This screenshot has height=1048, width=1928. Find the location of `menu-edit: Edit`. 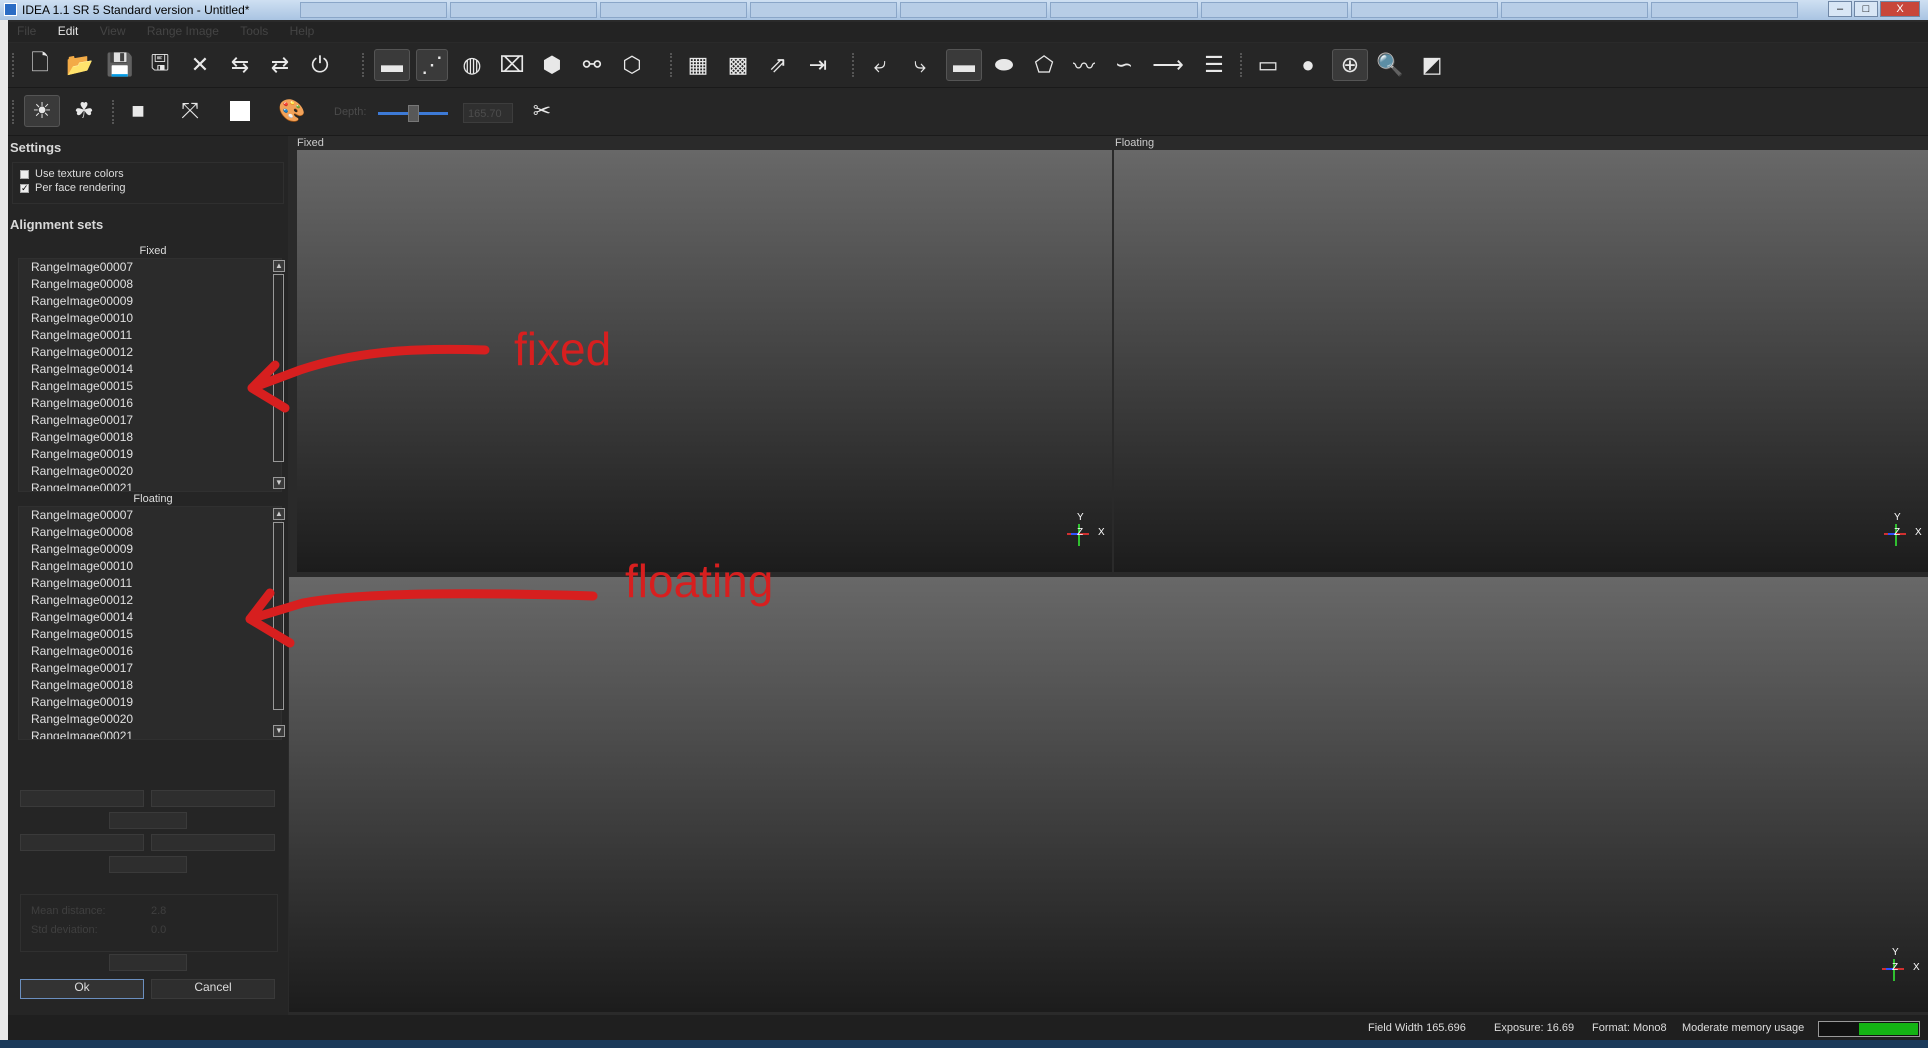

menu-edit: Edit is located at coordinates (68, 31).